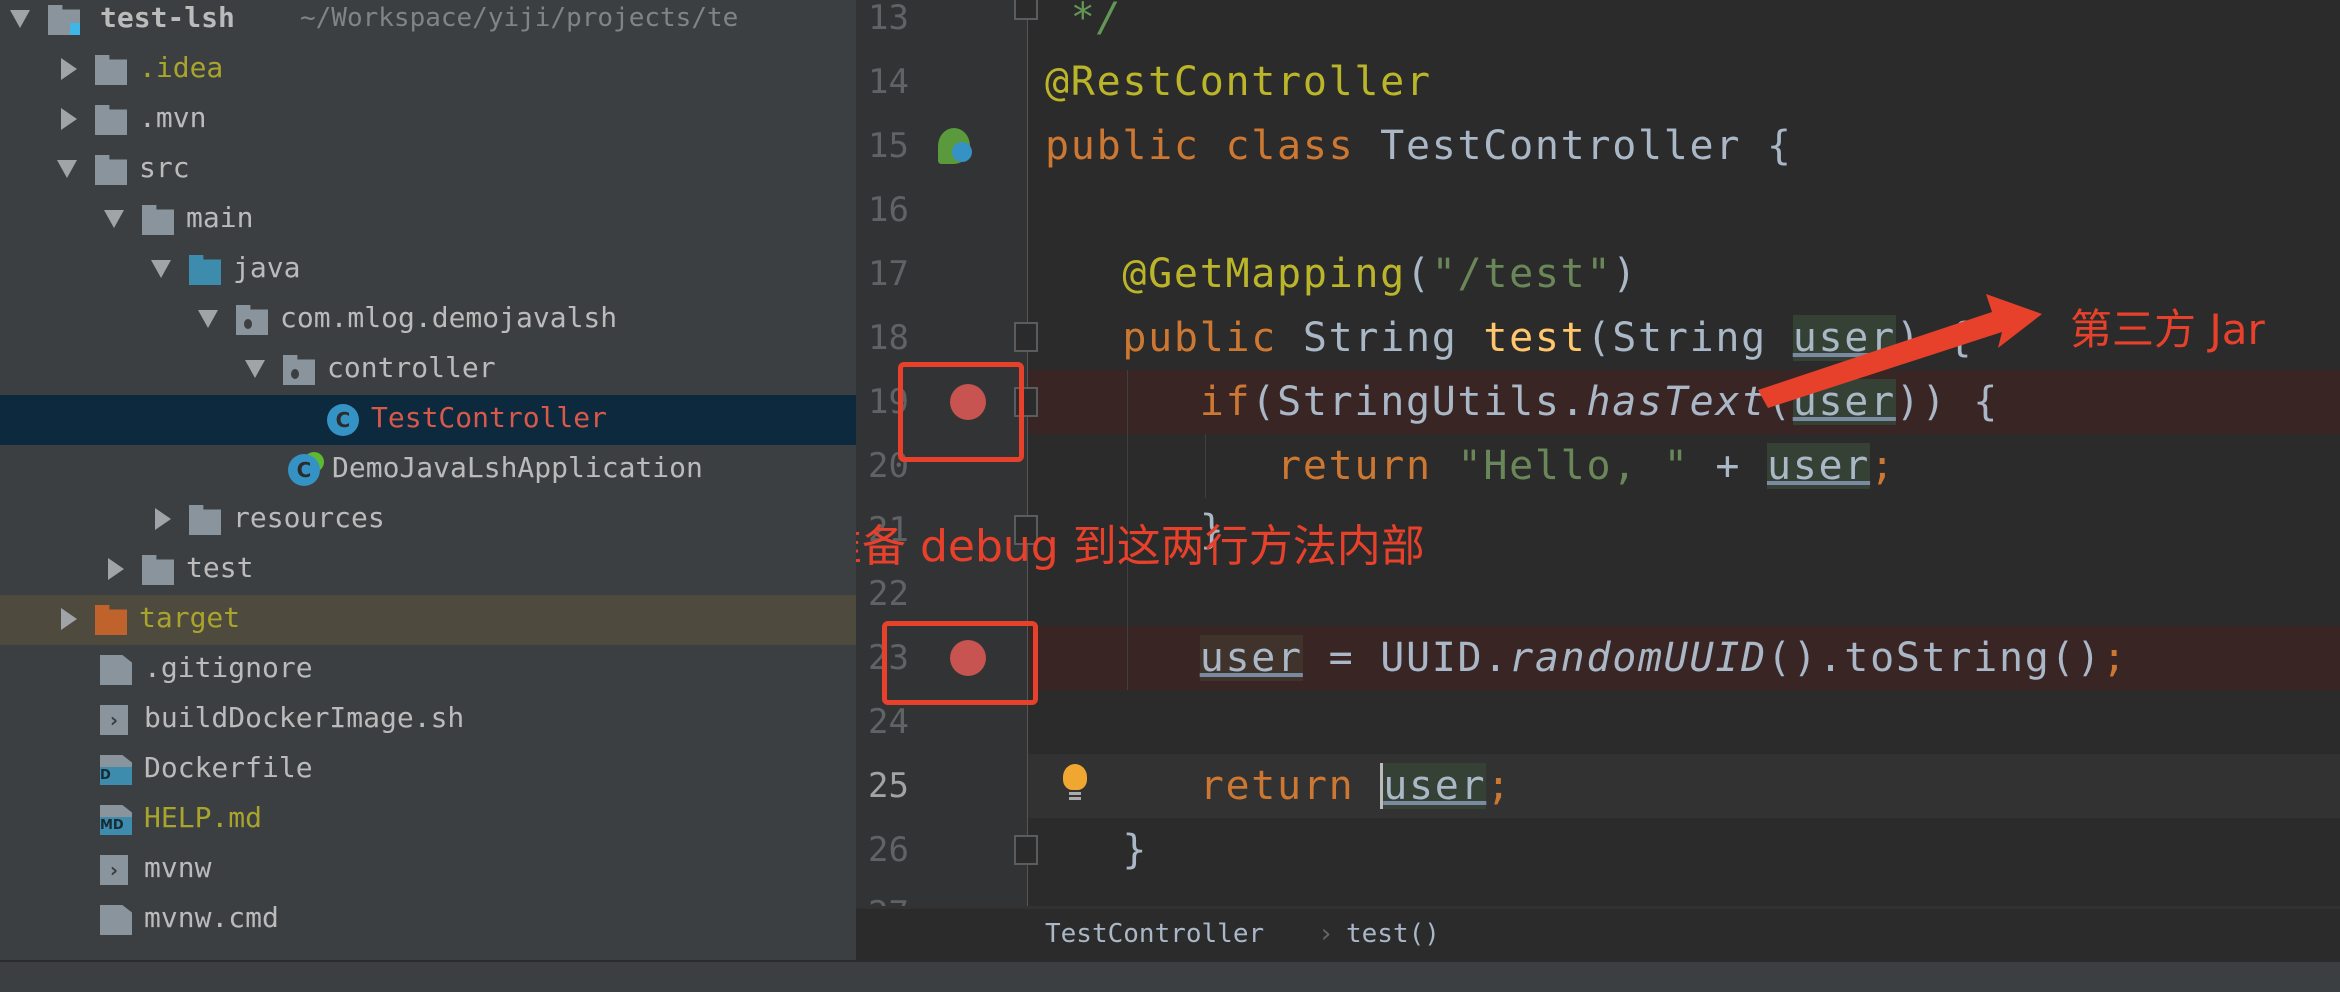 This screenshot has width=2340, height=992. Describe the element at coordinates (178, 867) in the screenshot. I see `tree-item-label: mvnw` at that location.